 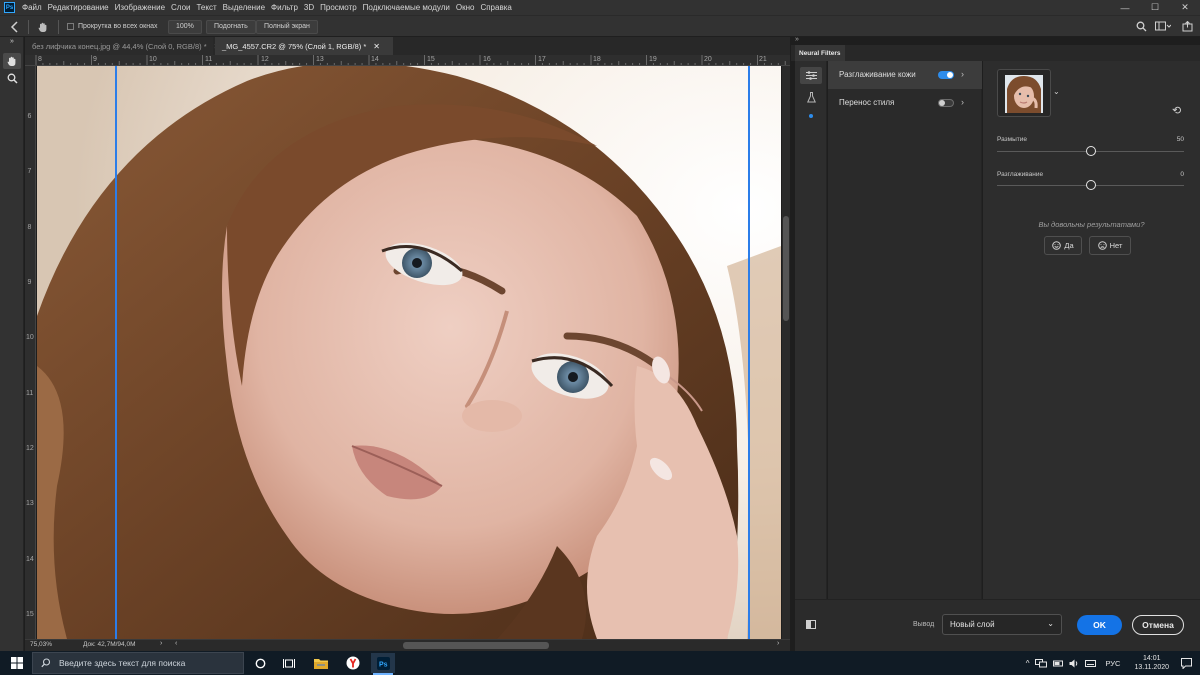 What do you see at coordinates (1099, 625) in the screenshot?
I see `ok-button: OK` at bounding box center [1099, 625].